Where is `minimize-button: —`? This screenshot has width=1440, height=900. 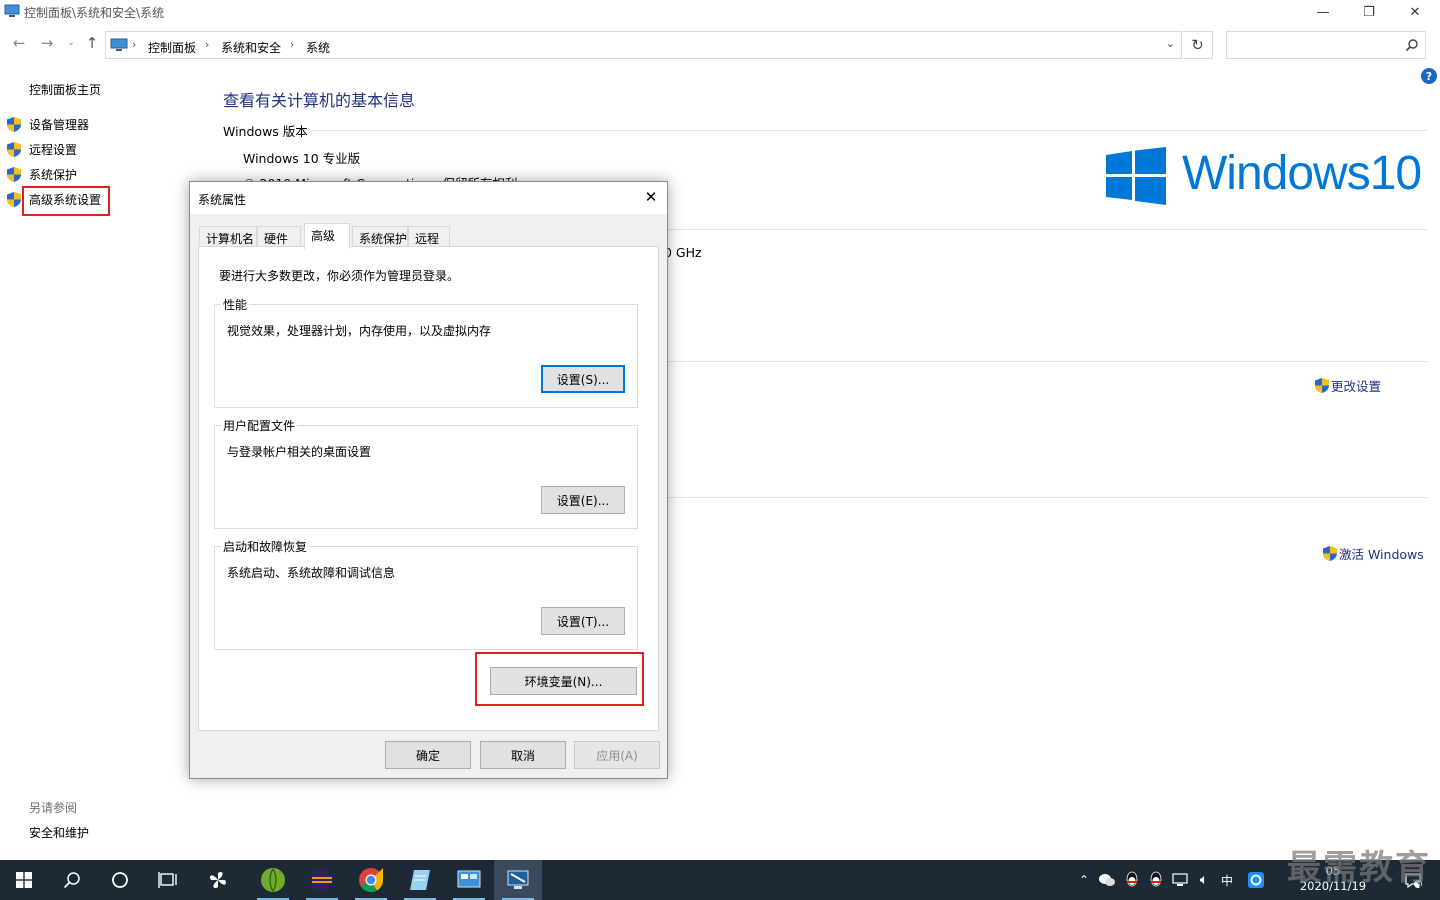
minimize-button: — is located at coordinates (1323, 12).